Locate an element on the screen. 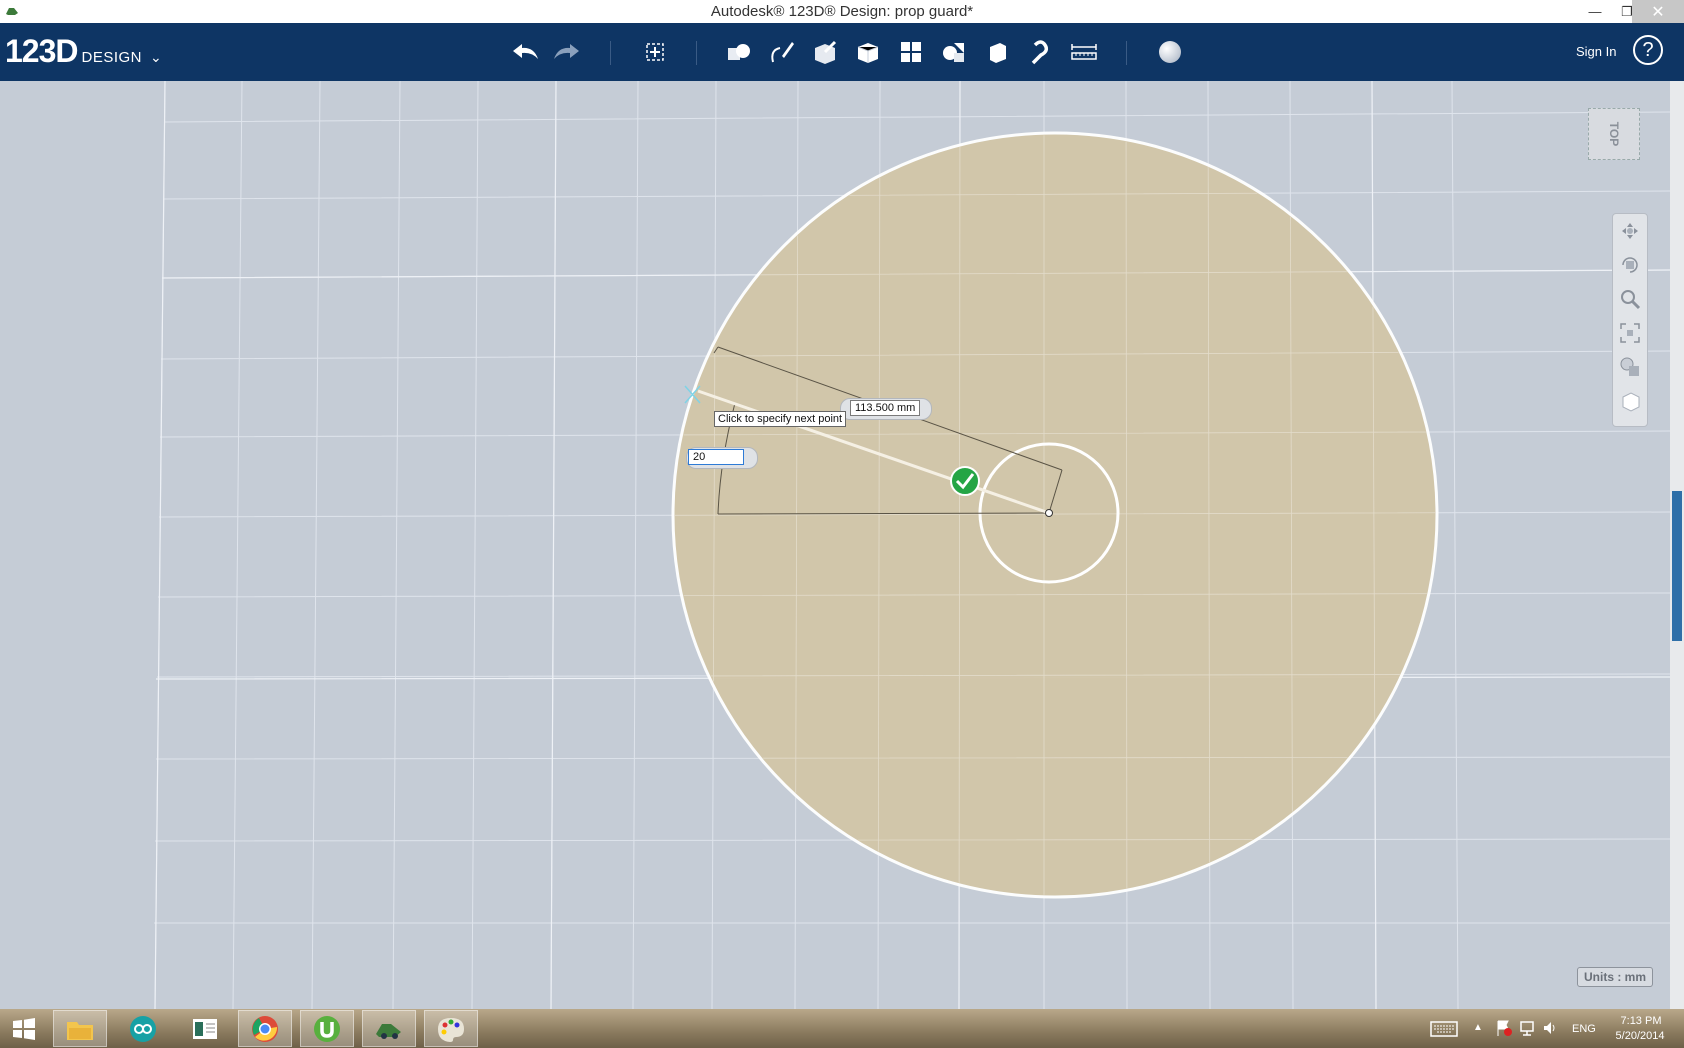  volume-icon is located at coordinates (1550, 1030).